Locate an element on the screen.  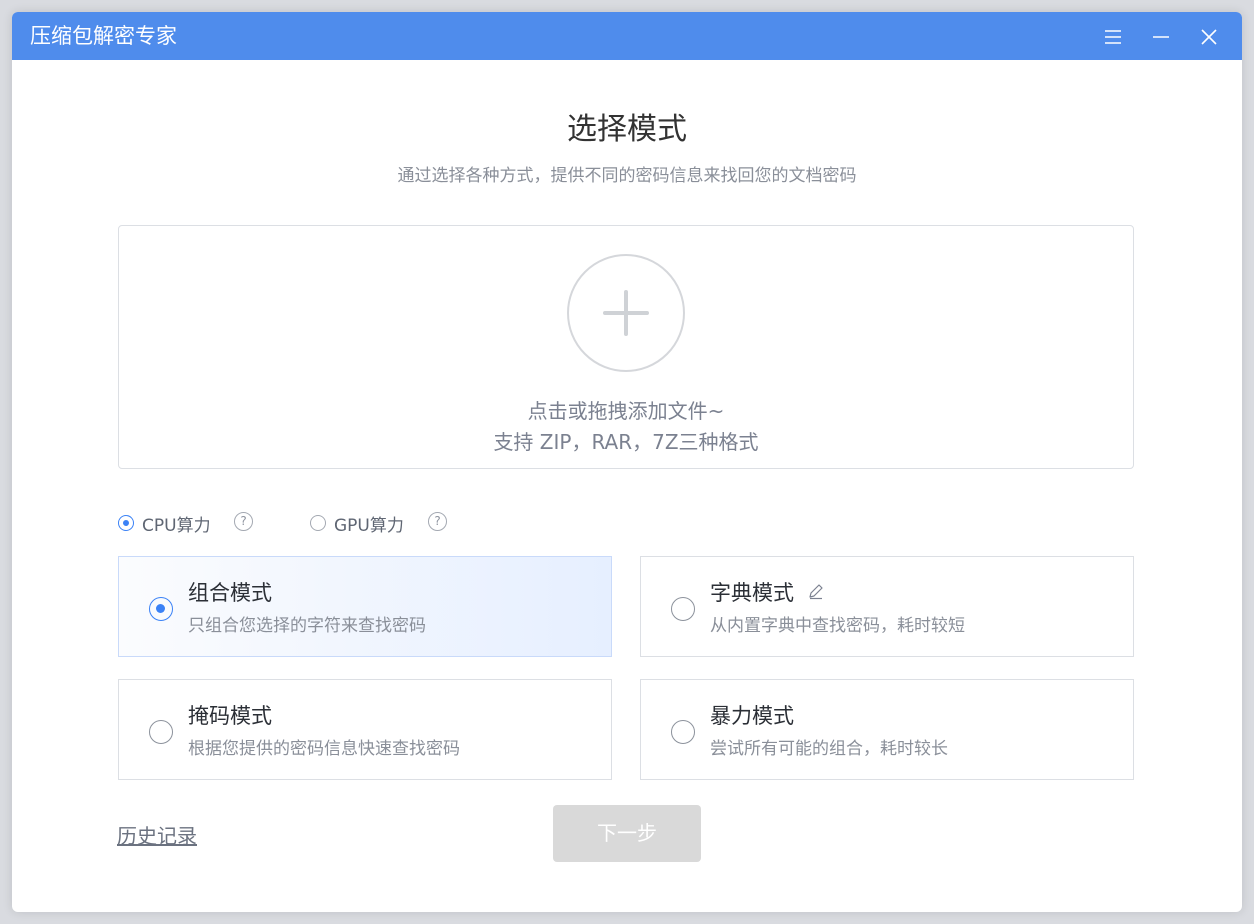
cpu-radio is located at coordinates (126, 523).